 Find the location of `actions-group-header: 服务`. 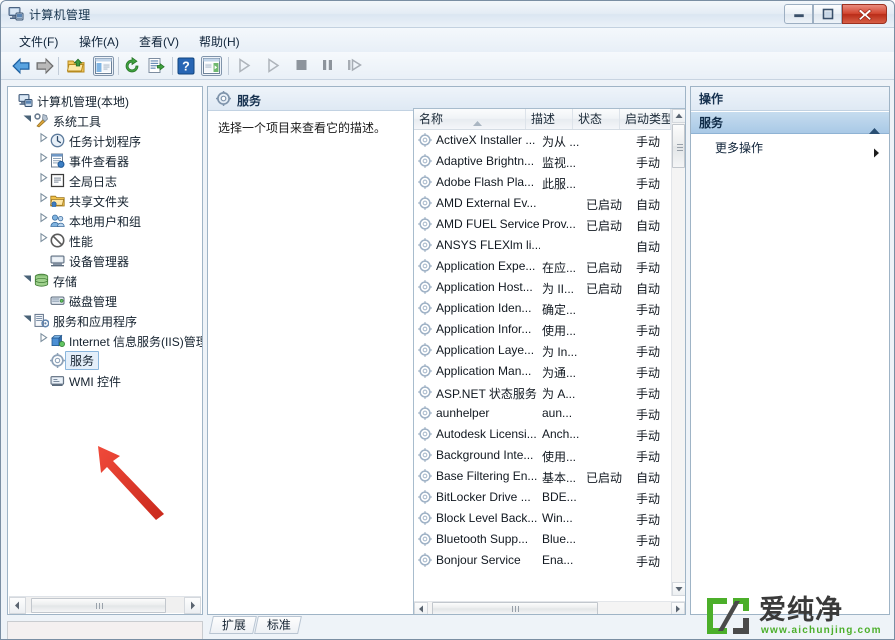

actions-group-header: 服务 is located at coordinates (790, 123).